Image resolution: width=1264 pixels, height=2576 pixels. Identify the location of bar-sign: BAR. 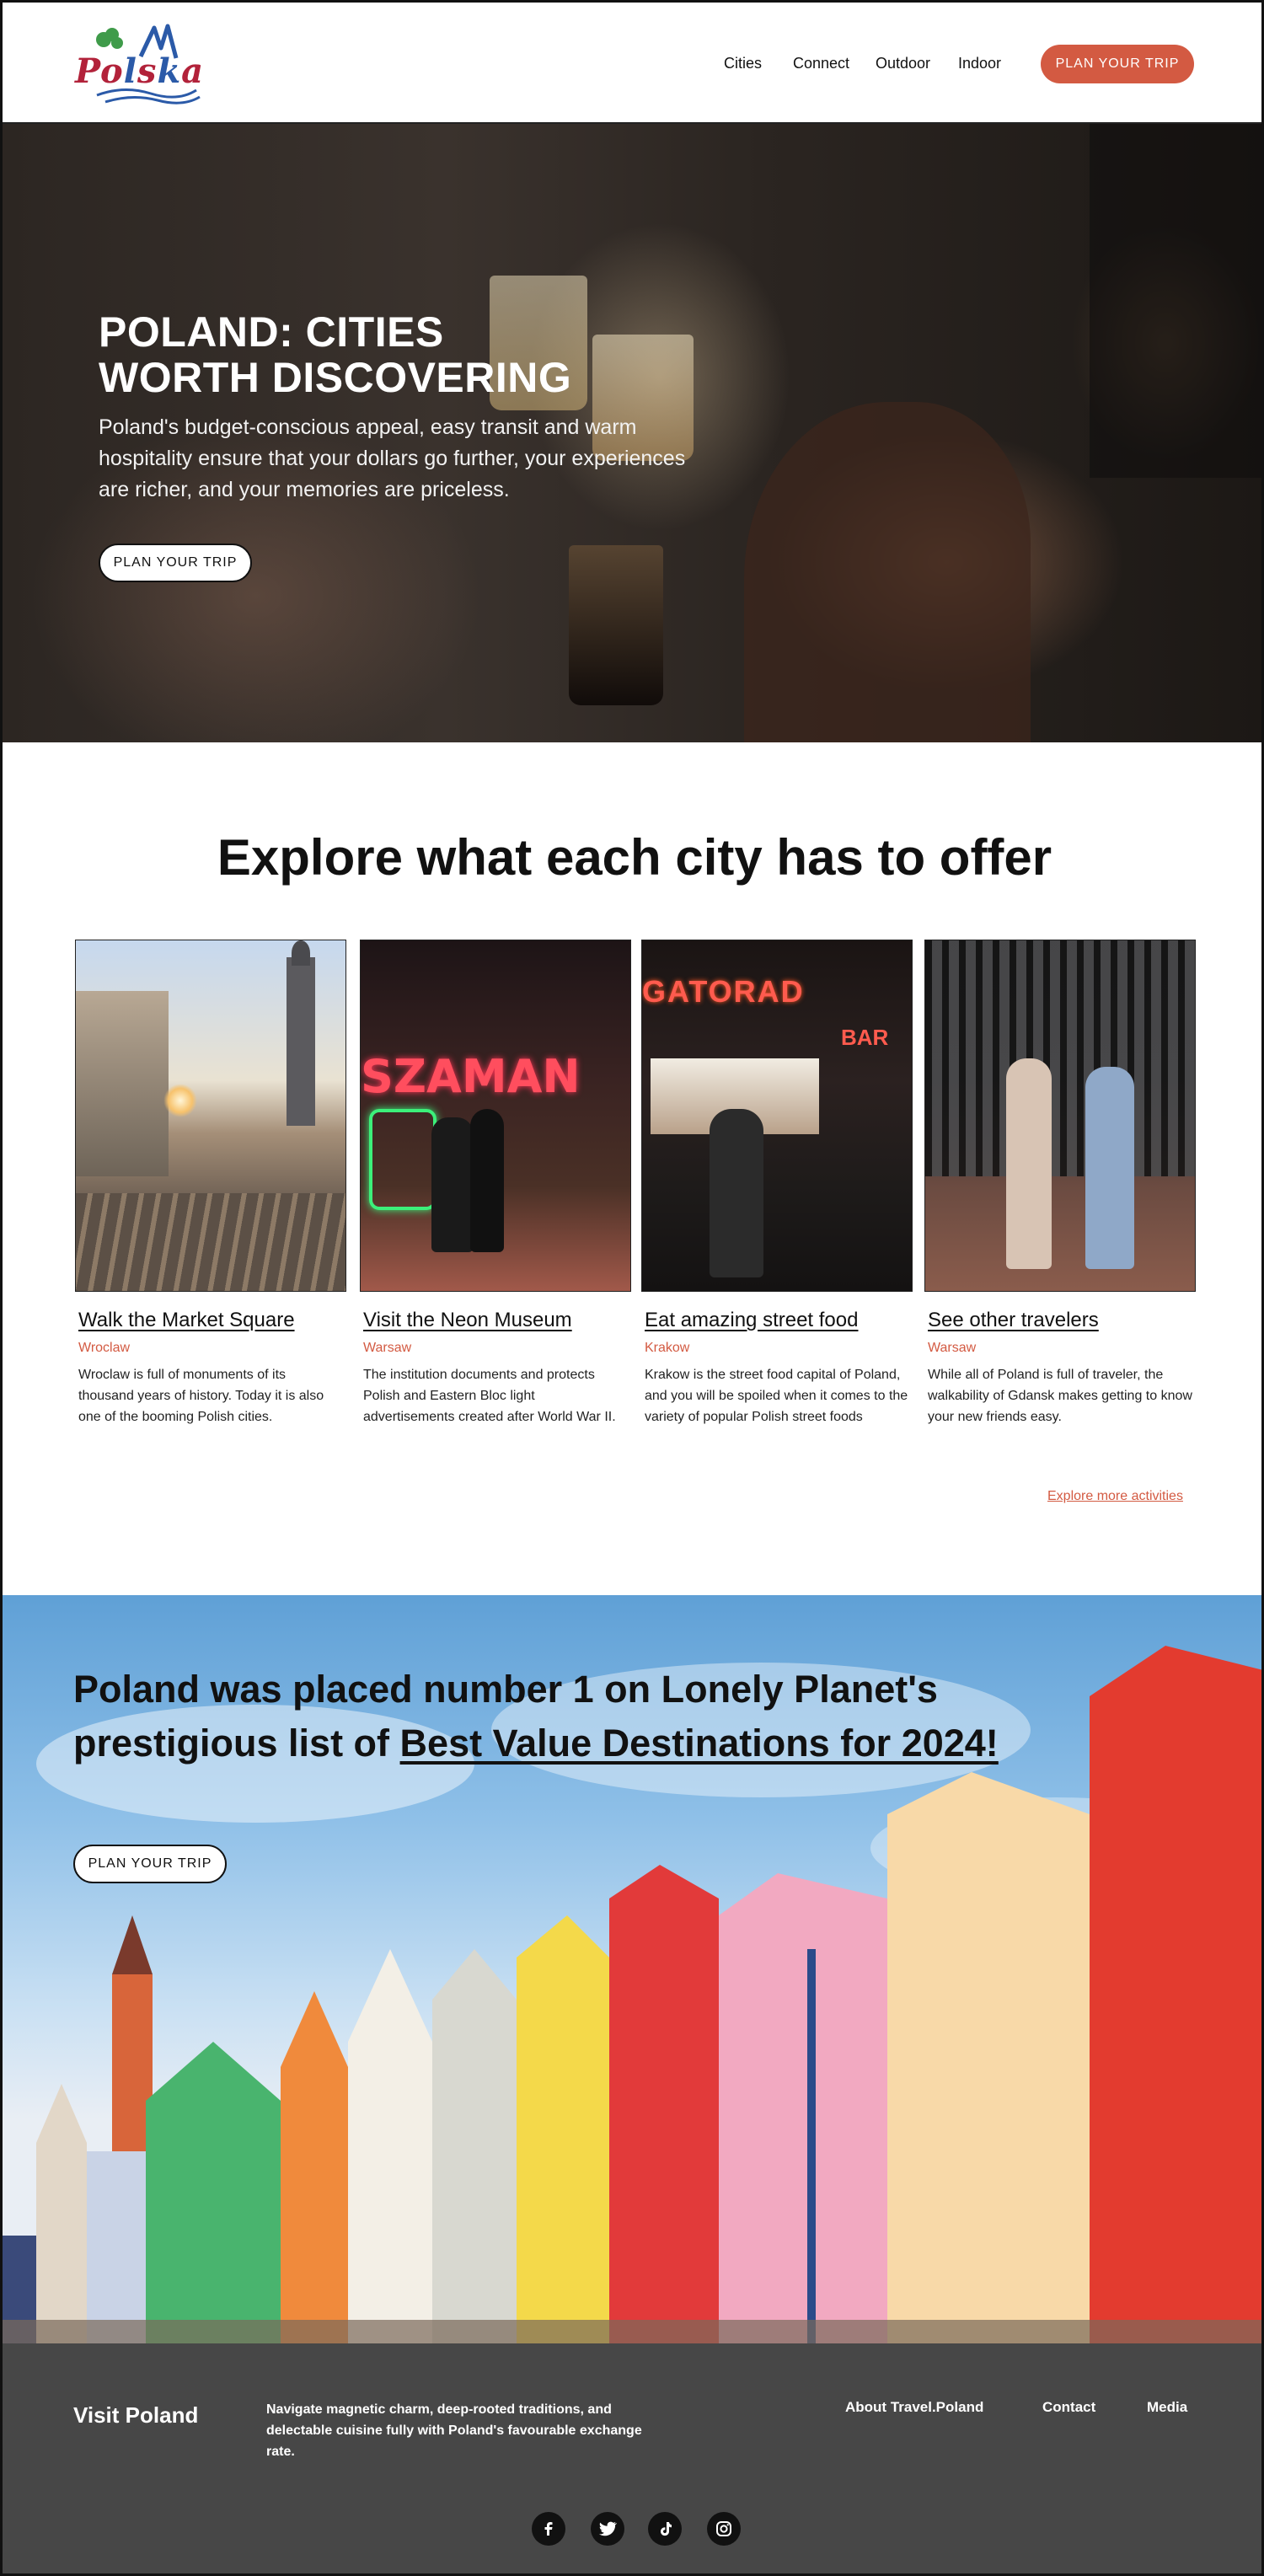
(865, 1038).